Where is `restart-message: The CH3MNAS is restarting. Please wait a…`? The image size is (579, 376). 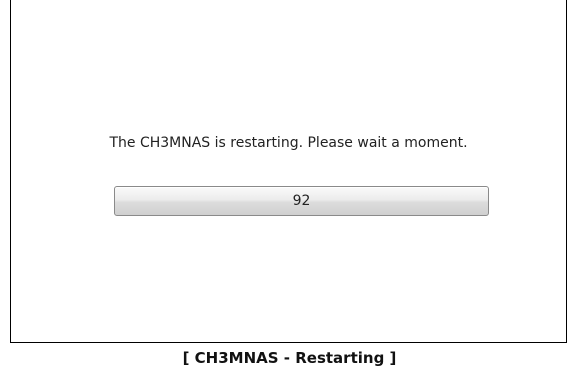
restart-message: The CH3MNAS is restarting. Please wait a… is located at coordinates (288, 143).